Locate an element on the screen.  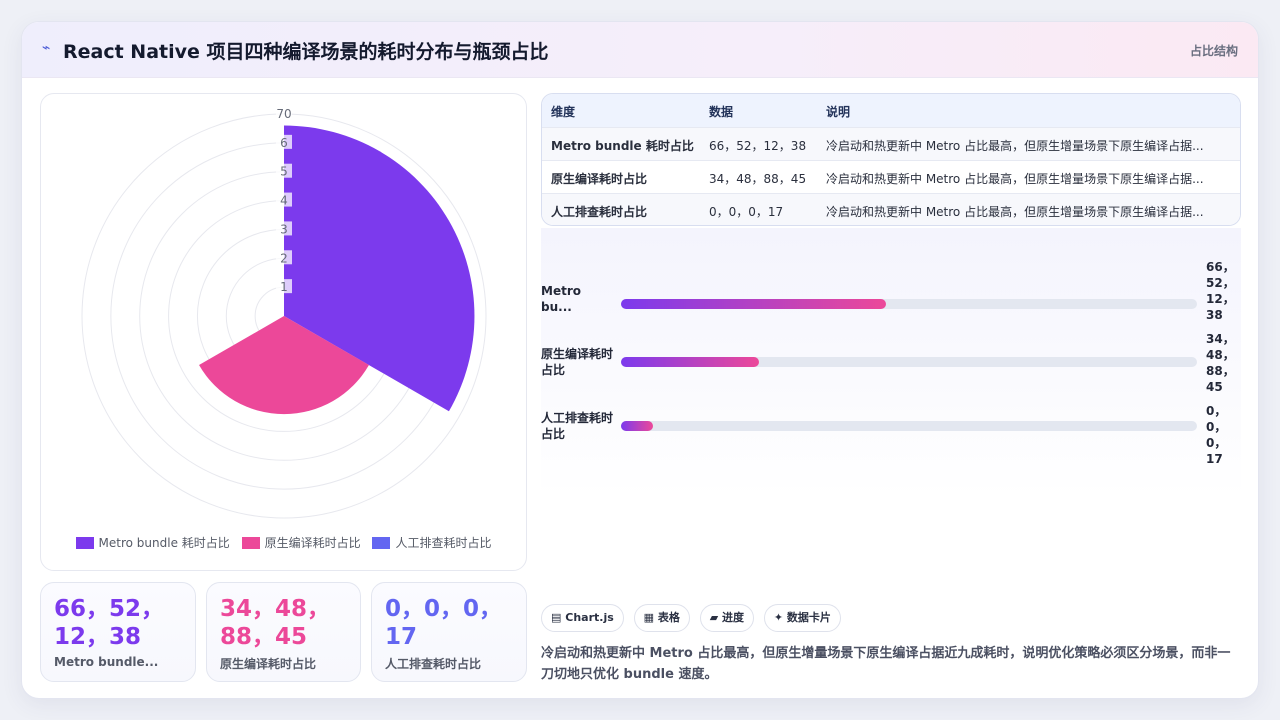
table-cell: 0，0，0，17 is located at coordinates (746, 212).